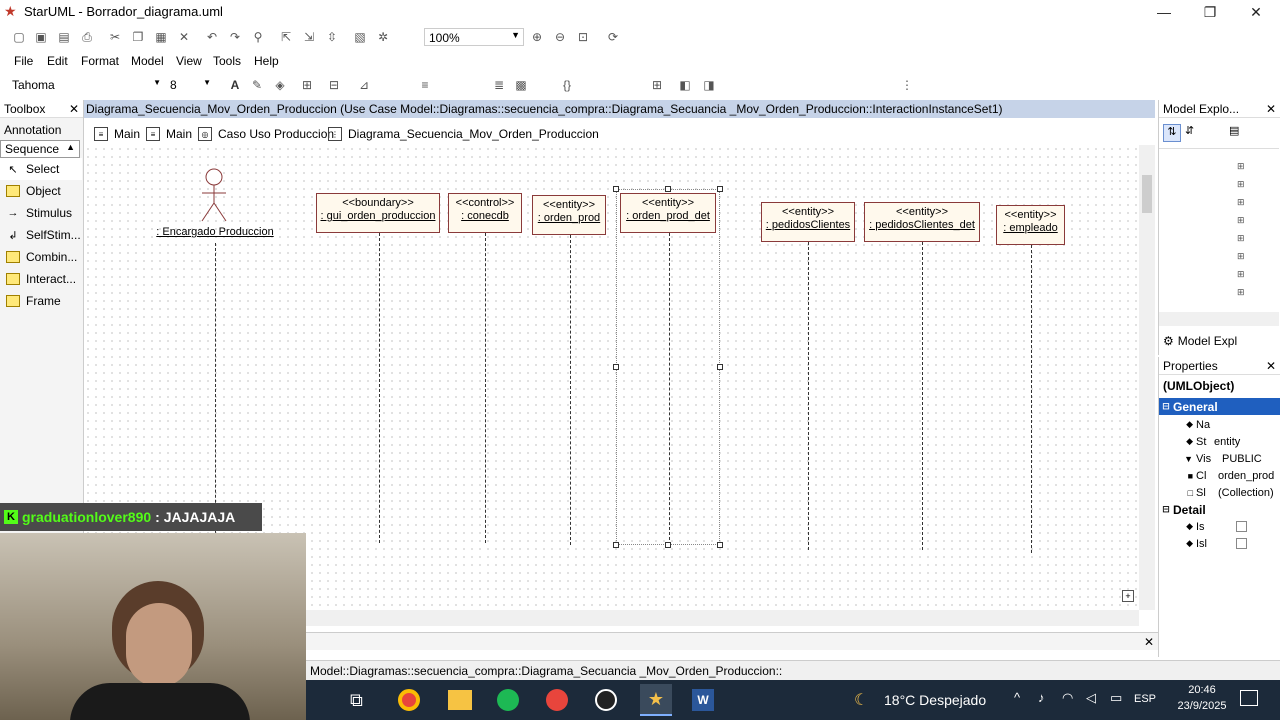 The width and height of the screenshot is (1280, 720). I want to click on zoom-select: 100% ▼, so click(474, 37).